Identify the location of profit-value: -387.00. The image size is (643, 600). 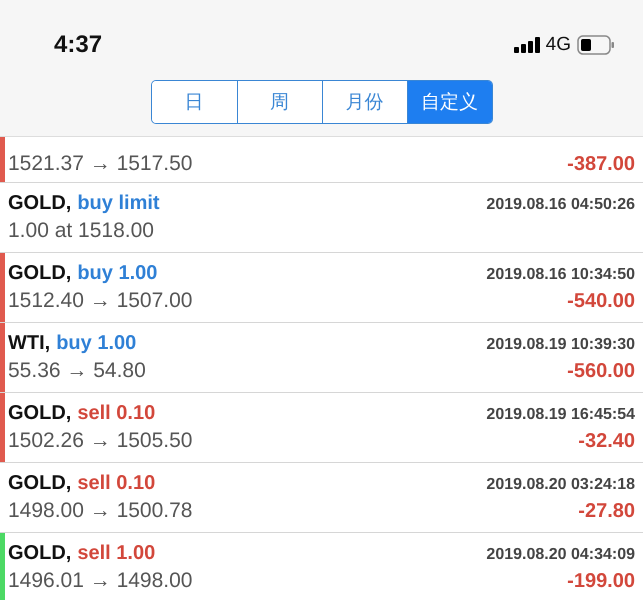
(601, 164).